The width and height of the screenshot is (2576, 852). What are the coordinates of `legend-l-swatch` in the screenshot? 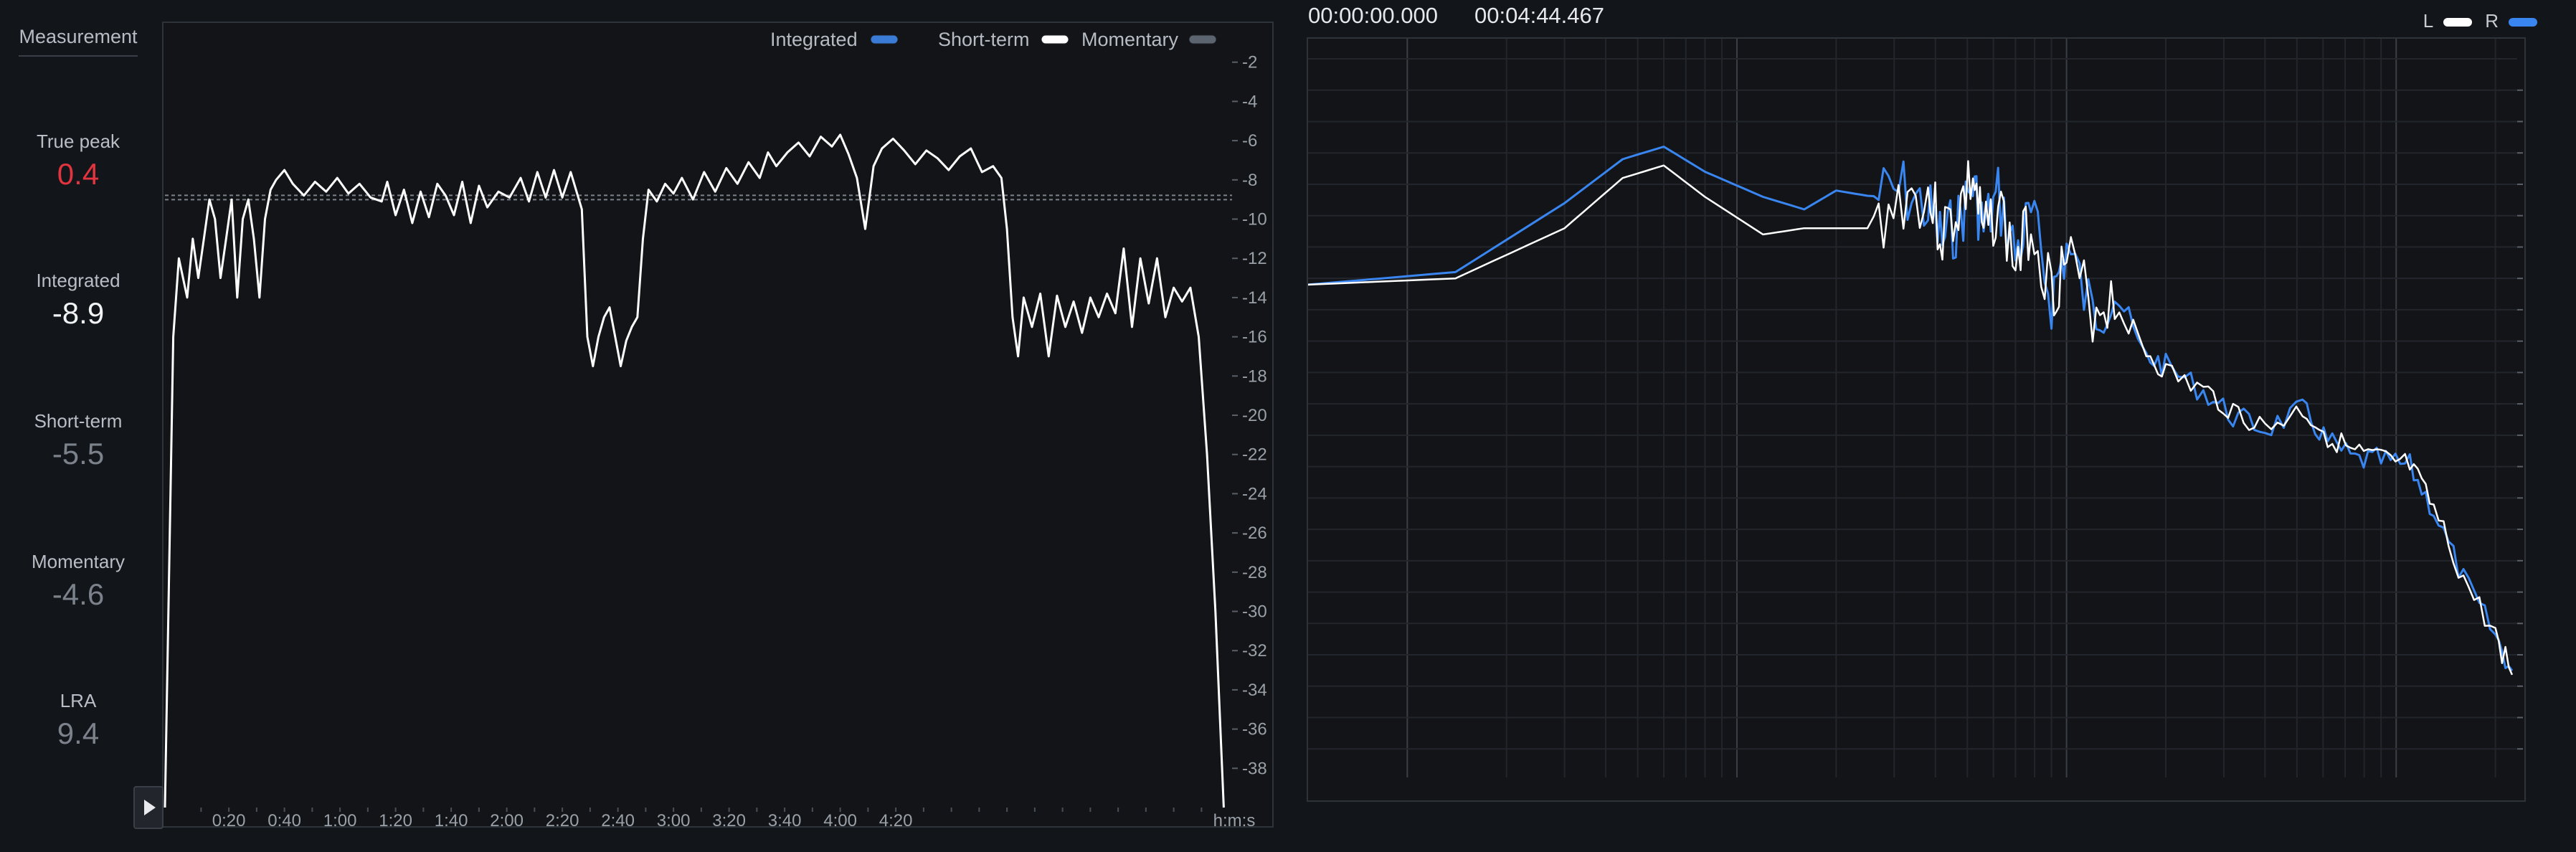 It's located at (2458, 22).